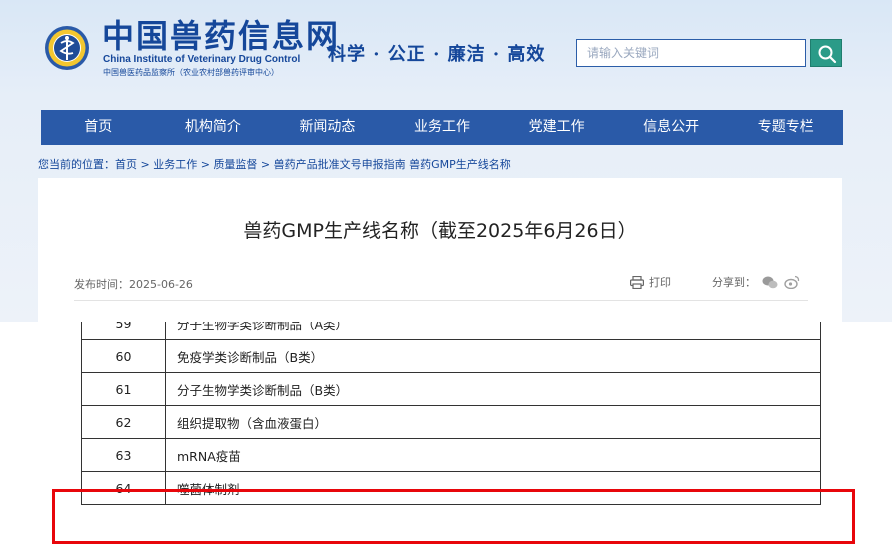 Image resolution: width=892 pixels, height=555 pixels. What do you see at coordinates (460, 164) in the screenshot?
I see `breadcrumb-current: 兽药GMP生产线名称` at bounding box center [460, 164].